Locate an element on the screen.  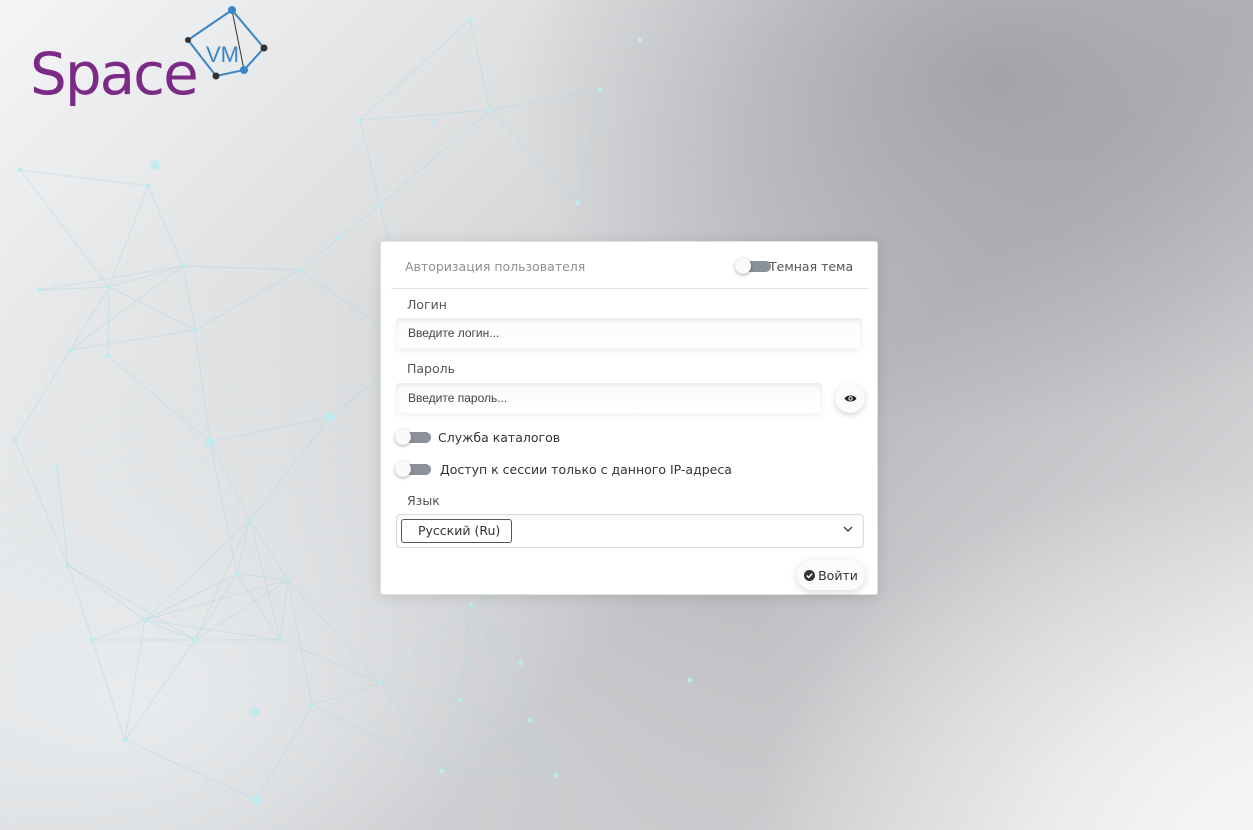
language-selected-chip: Русский (Ru) is located at coordinates (456, 531).